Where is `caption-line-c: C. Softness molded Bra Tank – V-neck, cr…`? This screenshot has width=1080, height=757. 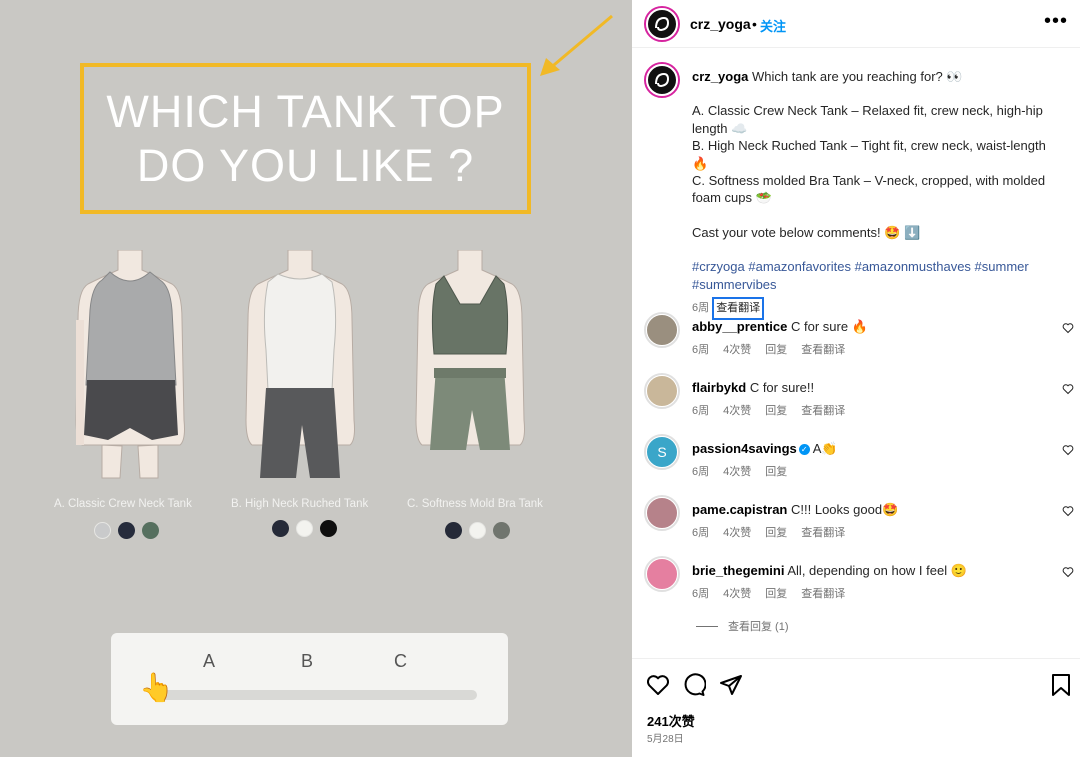
caption-line-c: C. Softness molded Bra Tank – V-neck, cr… is located at coordinates (869, 189).